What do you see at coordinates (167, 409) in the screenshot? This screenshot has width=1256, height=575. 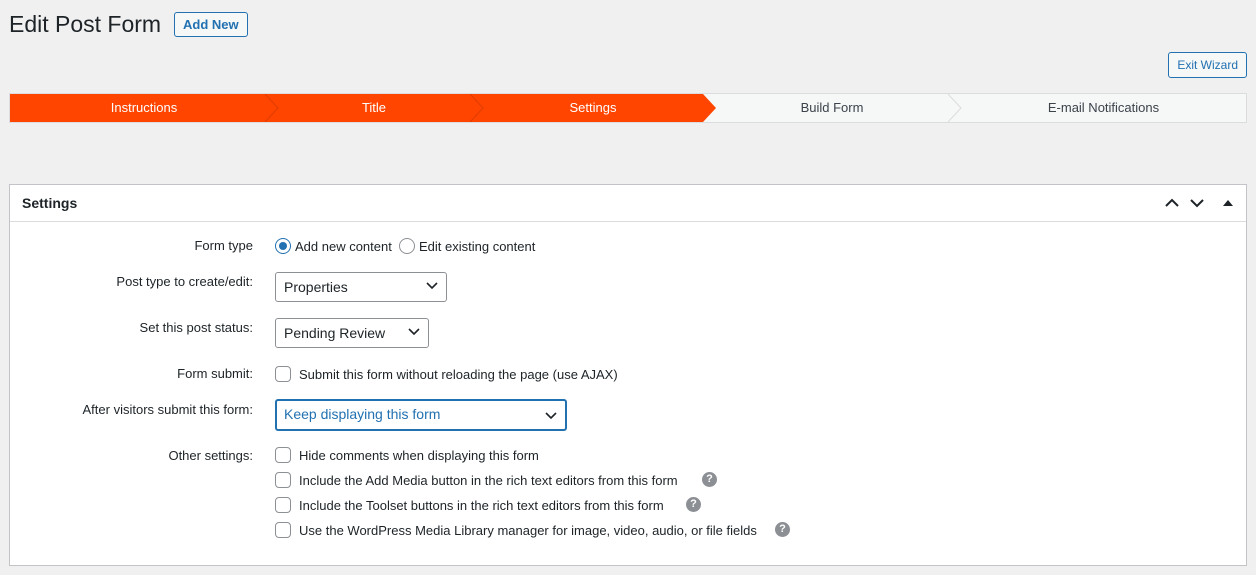 I see `after-submit-label: After visitors submit this form:` at bounding box center [167, 409].